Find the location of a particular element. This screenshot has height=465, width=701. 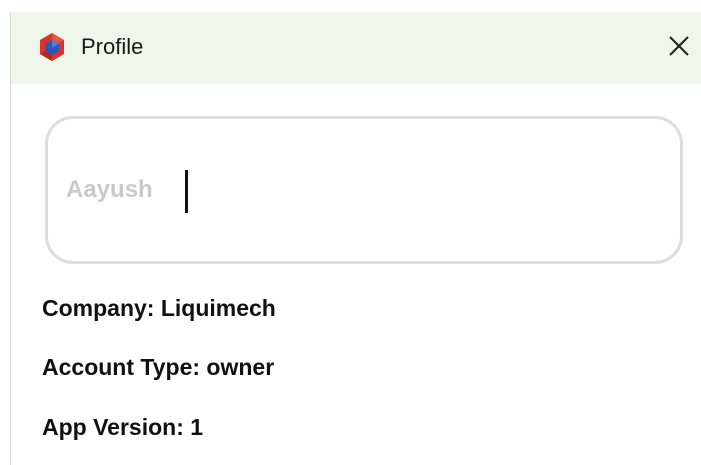

account-type-value: owner is located at coordinates (240, 367).